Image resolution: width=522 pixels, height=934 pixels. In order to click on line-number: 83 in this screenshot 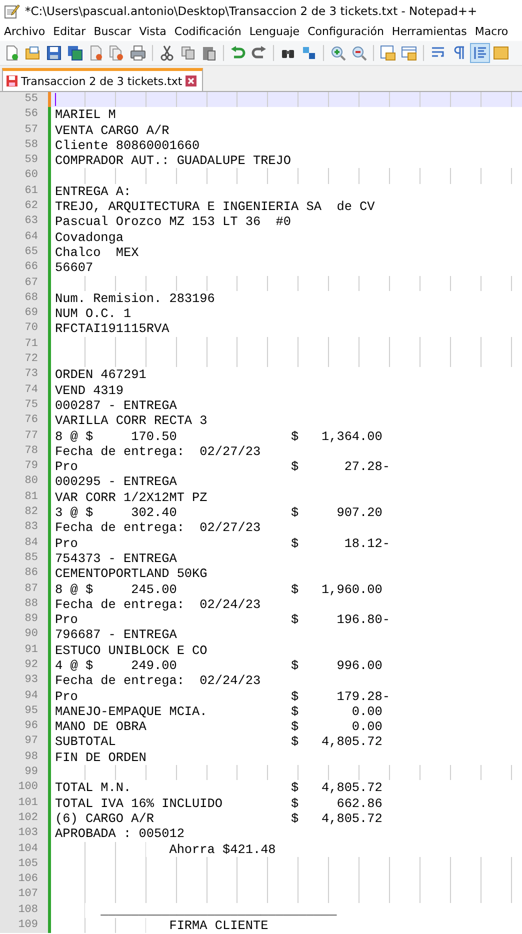, I will do `click(24, 528)`.